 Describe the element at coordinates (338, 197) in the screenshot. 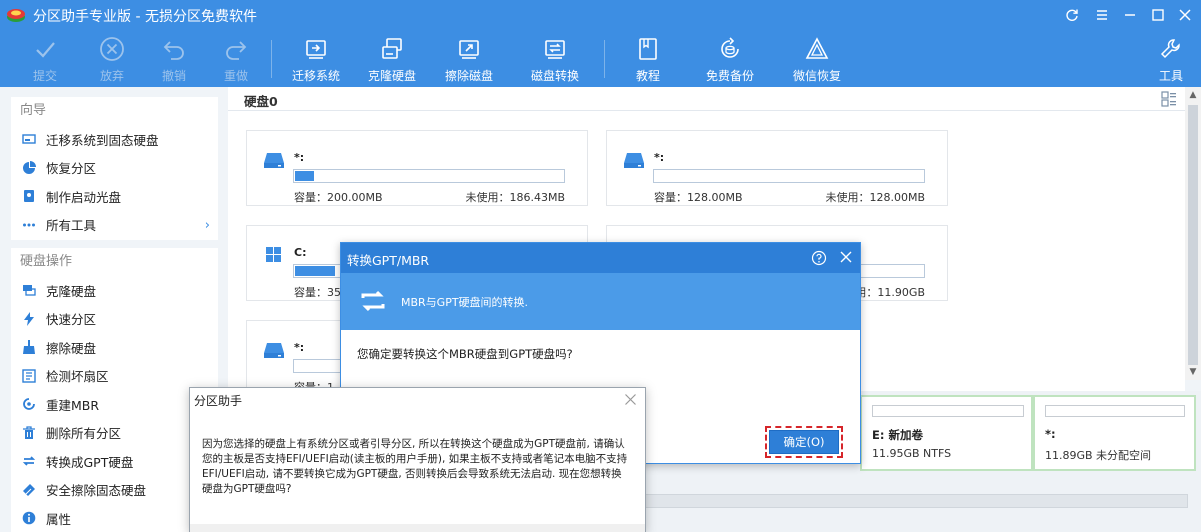

I see `capacity-text: 容量：200.00MB` at that location.